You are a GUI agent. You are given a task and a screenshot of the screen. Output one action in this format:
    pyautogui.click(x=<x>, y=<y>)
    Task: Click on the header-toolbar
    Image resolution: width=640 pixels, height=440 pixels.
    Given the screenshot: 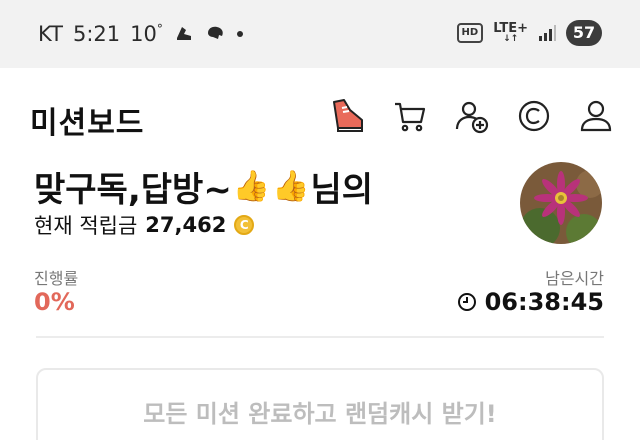 What is the action you would take?
    pyautogui.click(x=472, y=116)
    